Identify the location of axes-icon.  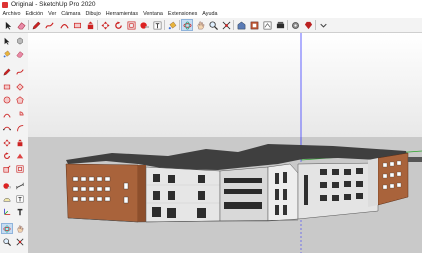
(7, 211).